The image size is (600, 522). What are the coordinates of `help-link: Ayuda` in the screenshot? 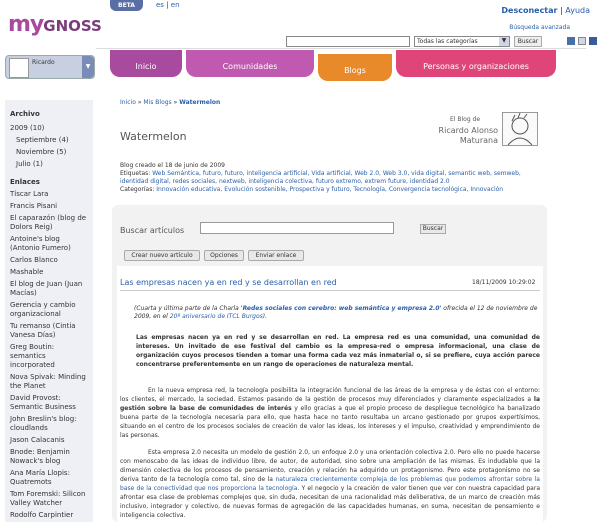 It's located at (577, 10).